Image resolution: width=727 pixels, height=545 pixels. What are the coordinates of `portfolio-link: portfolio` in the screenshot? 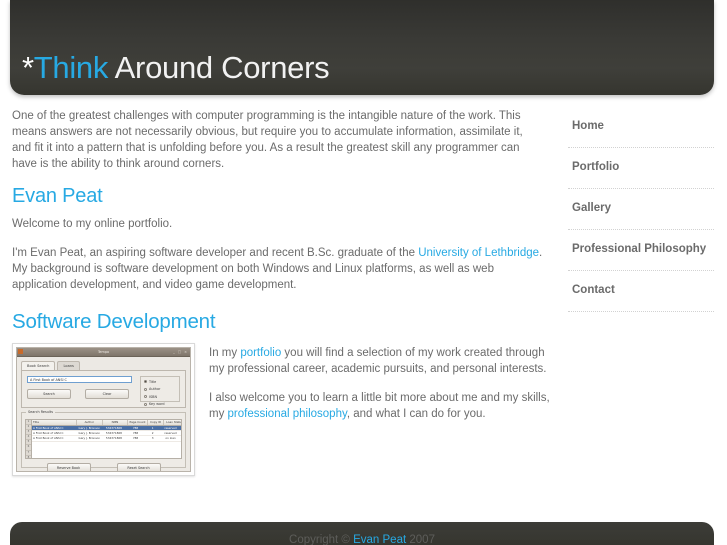 It's located at (260, 353).